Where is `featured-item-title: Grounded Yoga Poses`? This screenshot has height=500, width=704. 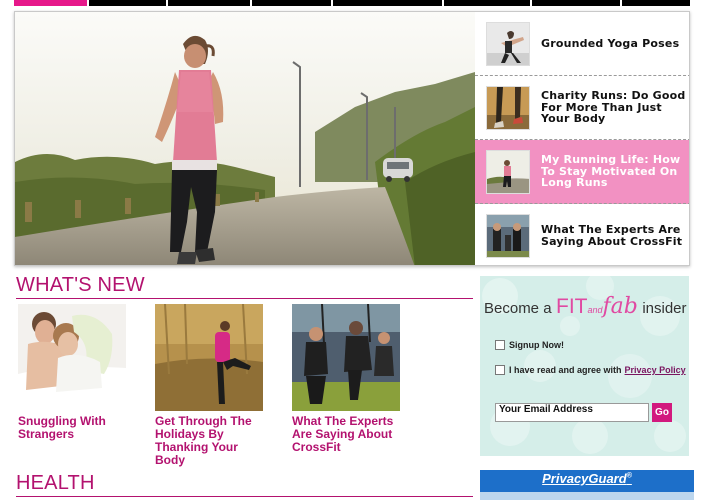
featured-item-title: Grounded Yoga Poses is located at coordinates (610, 43).